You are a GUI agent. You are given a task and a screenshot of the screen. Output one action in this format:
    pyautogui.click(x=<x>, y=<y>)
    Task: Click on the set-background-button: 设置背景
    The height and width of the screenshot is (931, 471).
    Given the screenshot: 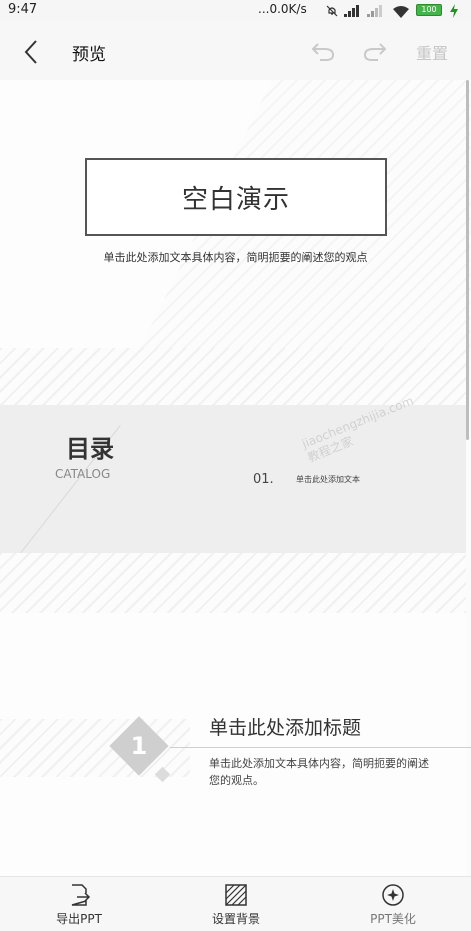 What is the action you would take?
    pyautogui.click(x=236, y=905)
    